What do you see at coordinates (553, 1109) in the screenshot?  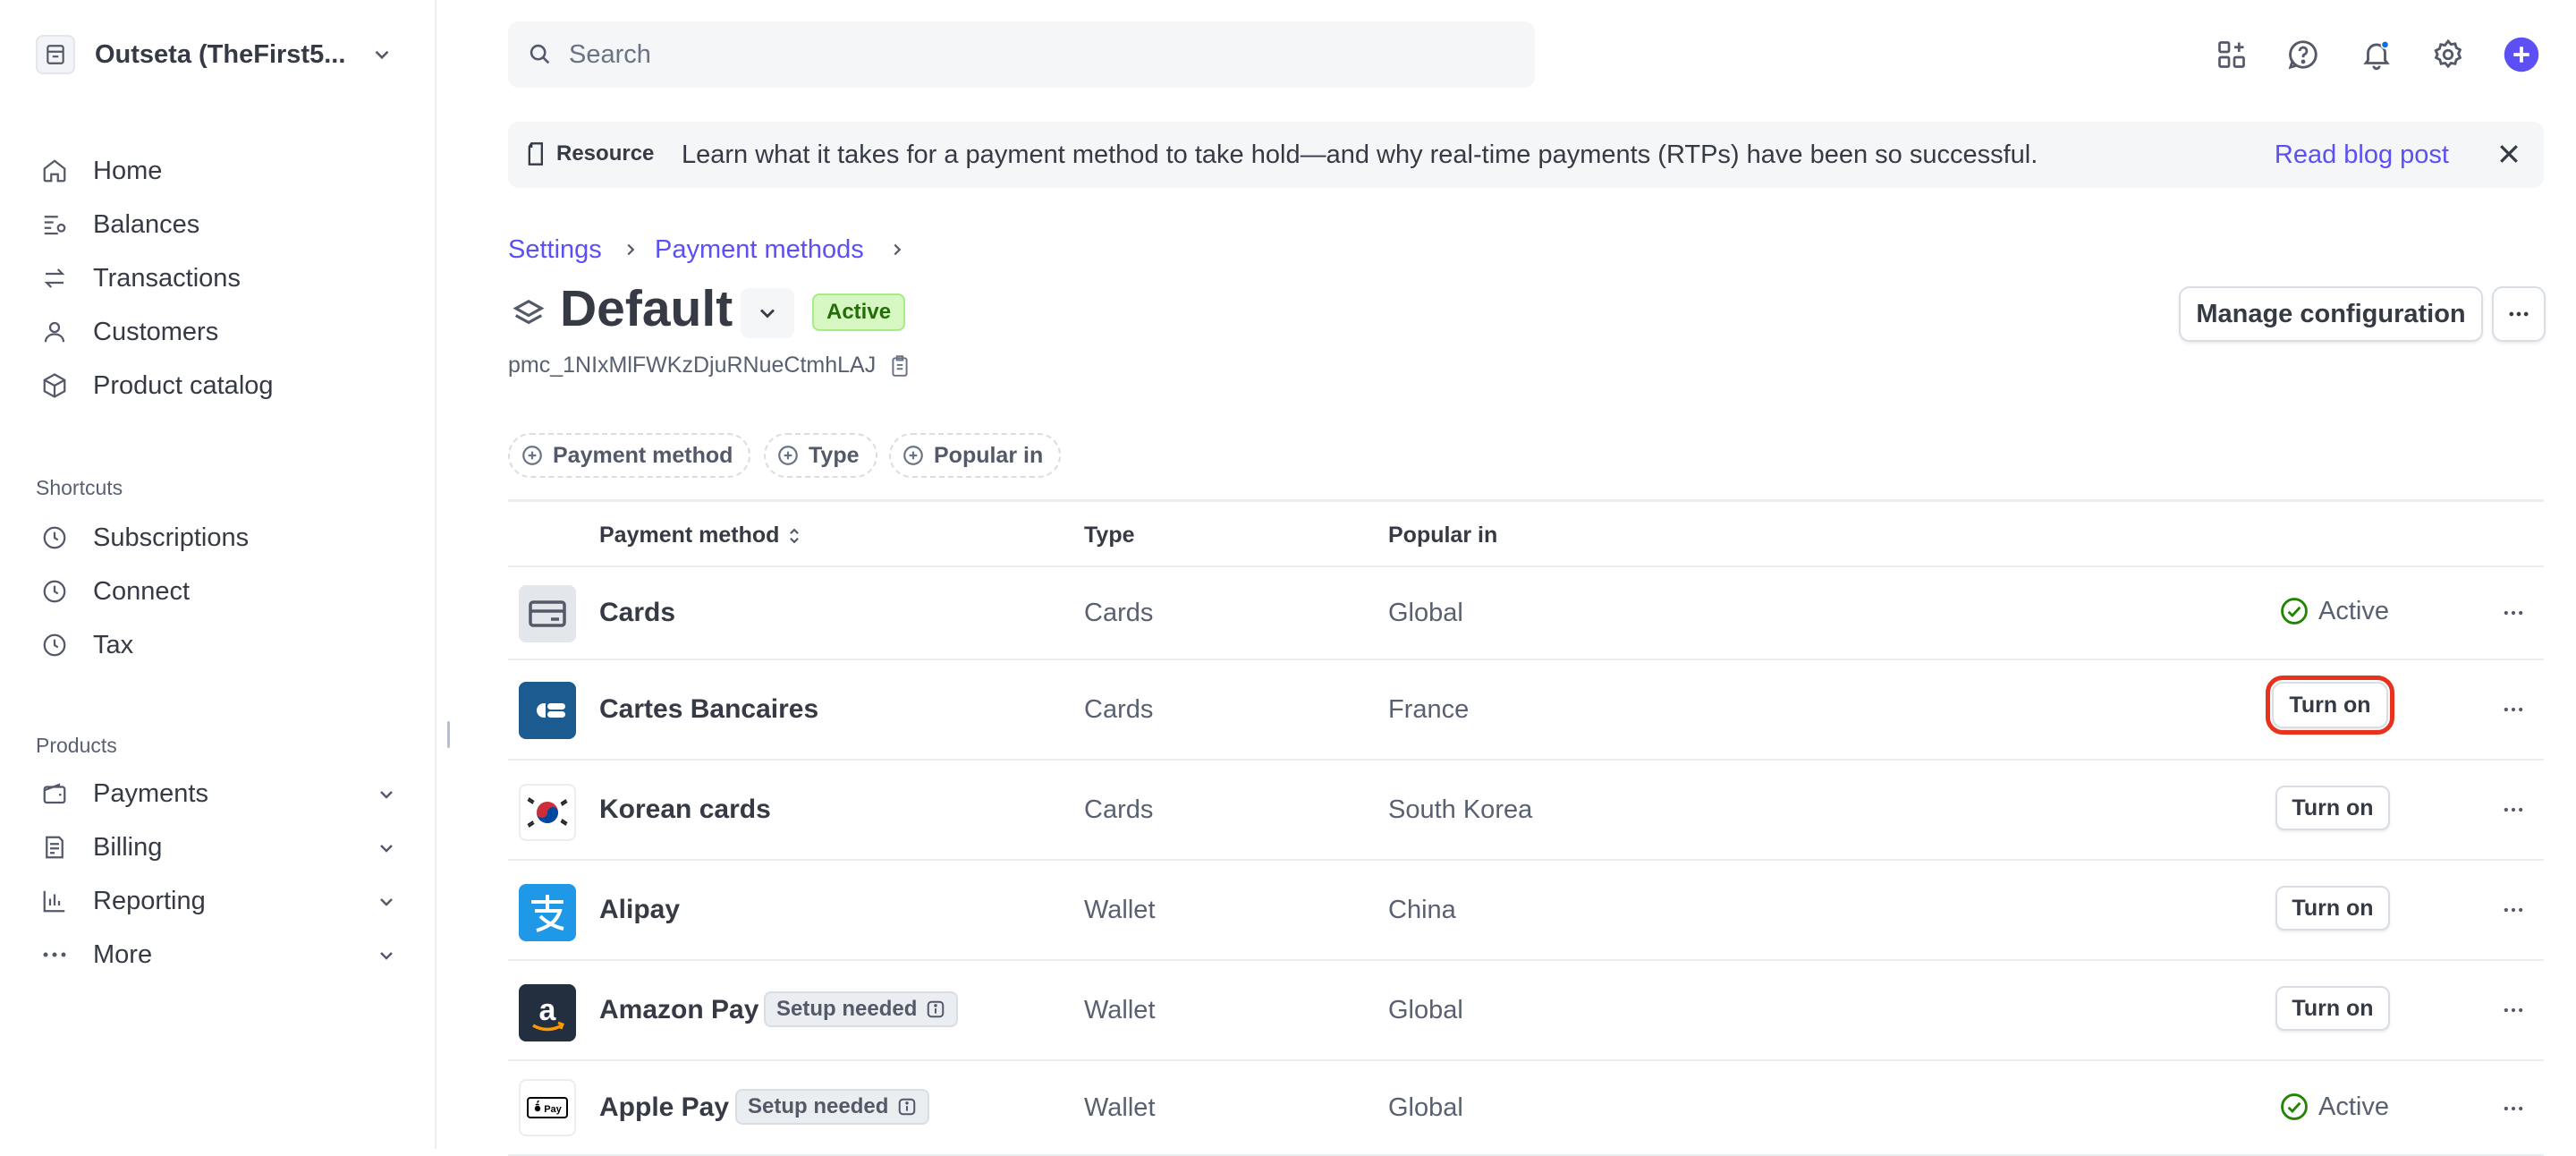 I see `svg-text: Pay` at bounding box center [553, 1109].